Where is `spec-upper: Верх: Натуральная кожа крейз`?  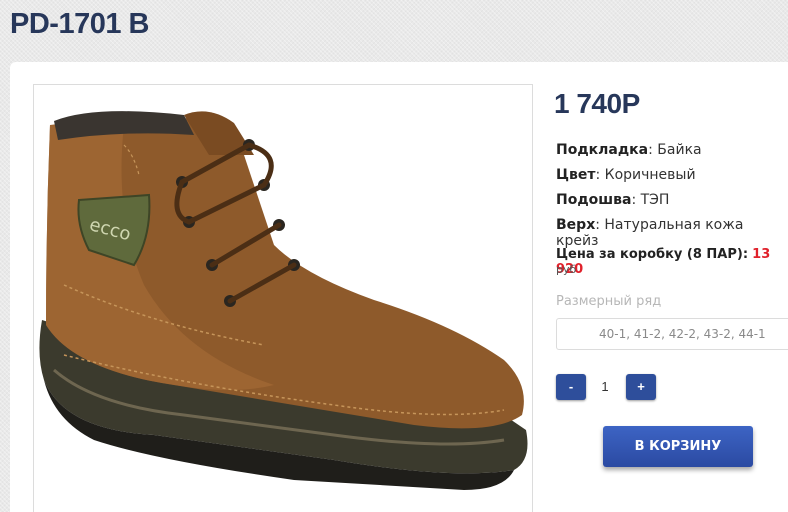 spec-upper: Верх: Натуральная кожа крейз is located at coordinates (650, 233).